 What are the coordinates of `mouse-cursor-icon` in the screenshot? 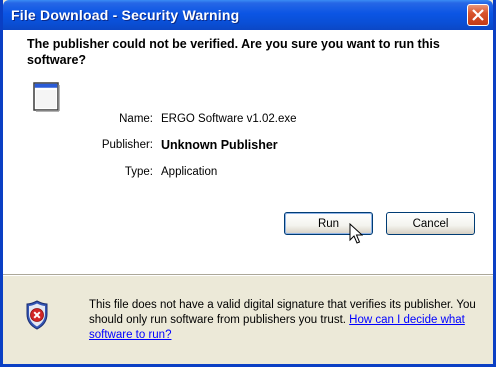 It's located at (356, 233).